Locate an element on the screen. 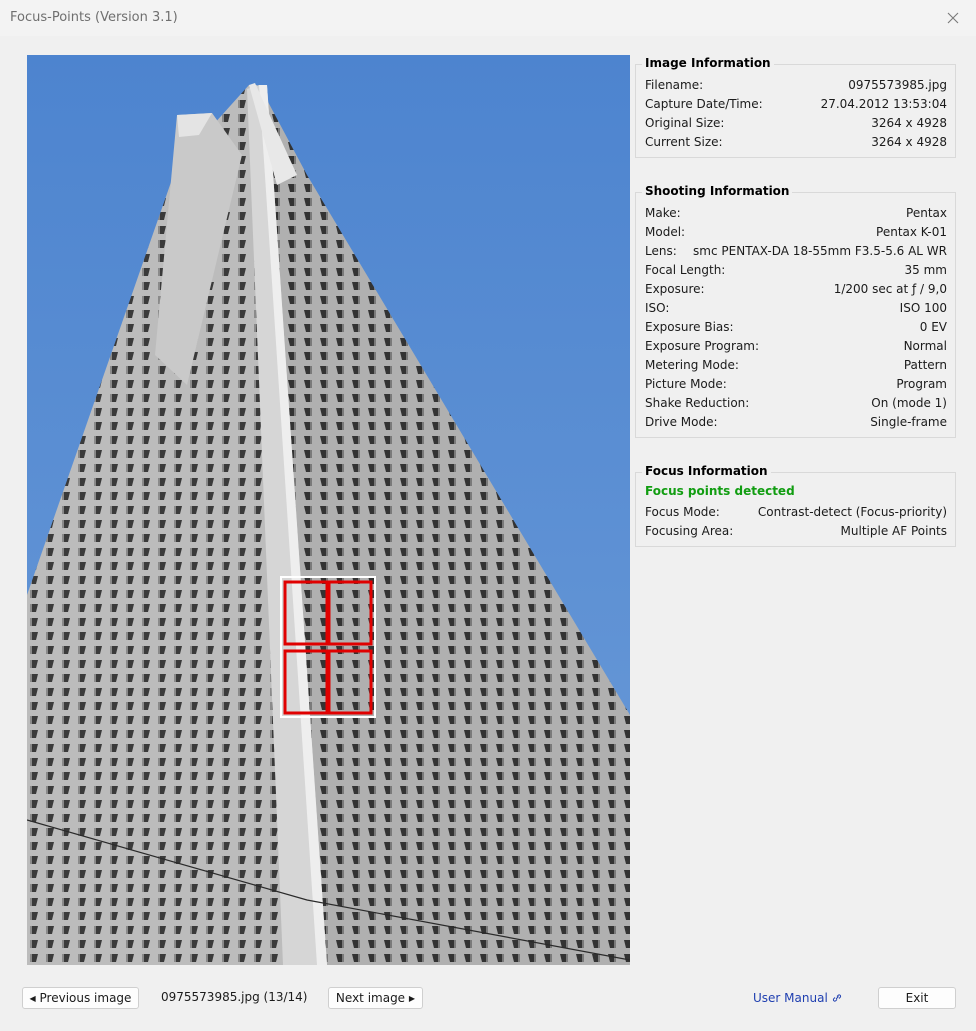 The width and height of the screenshot is (976, 1031). row-value: Single-frame is located at coordinates (908, 421).